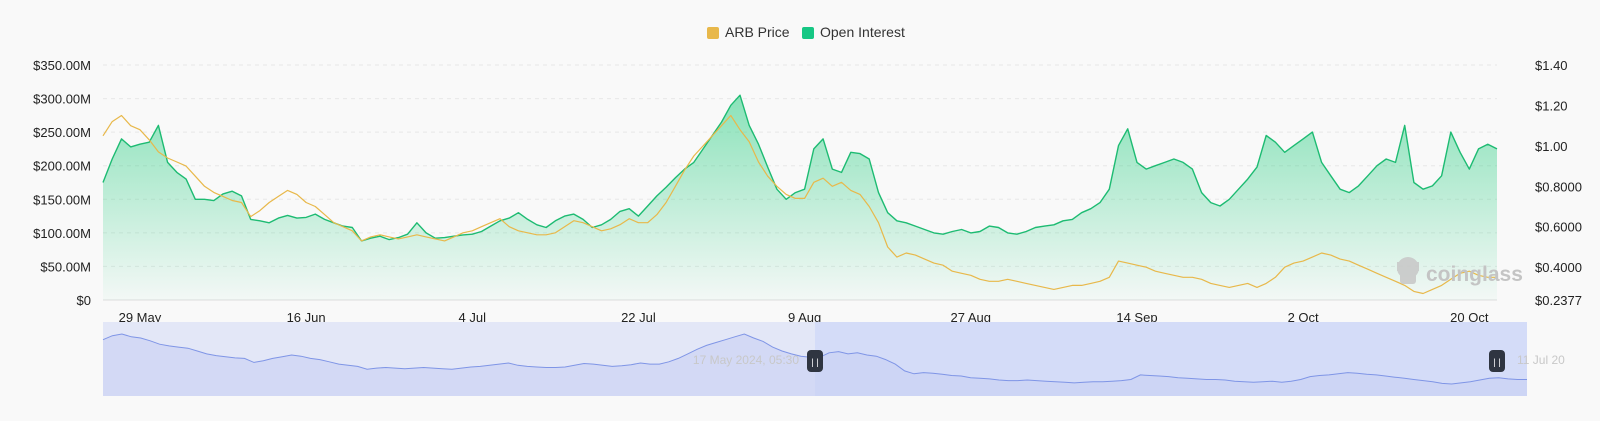  I want to click on navigator-right-handle: | |, so click(1497, 361).